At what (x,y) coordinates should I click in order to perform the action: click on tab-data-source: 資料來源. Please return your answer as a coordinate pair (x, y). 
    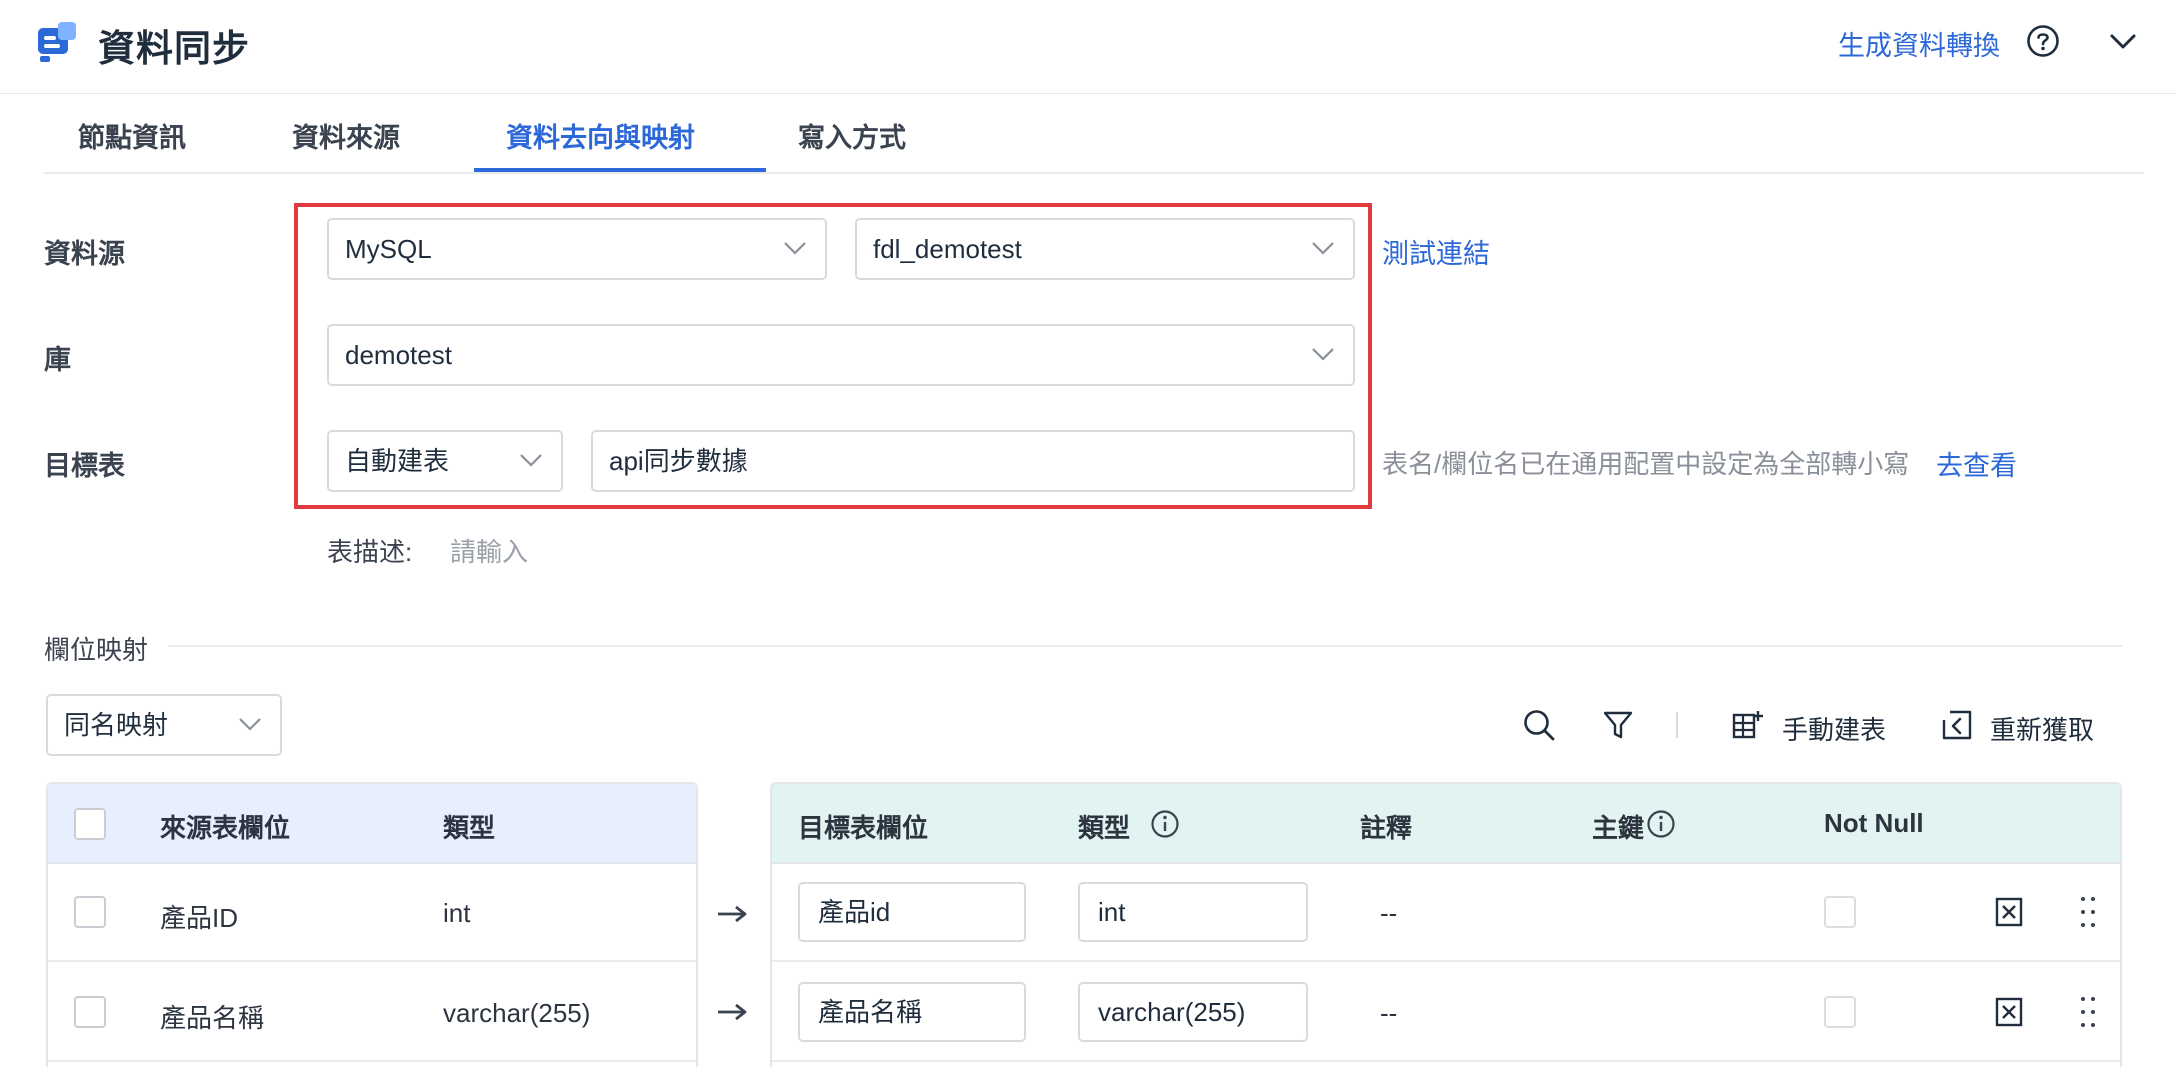
    Looking at the image, I should click on (346, 135).